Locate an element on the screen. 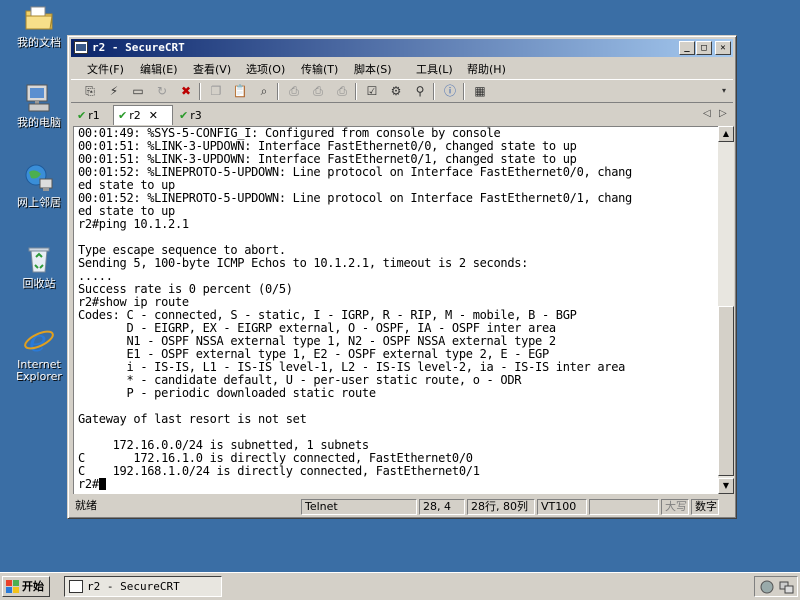 This screenshot has height=600, width=800. find-icon: ⌕ is located at coordinates (264, 91).